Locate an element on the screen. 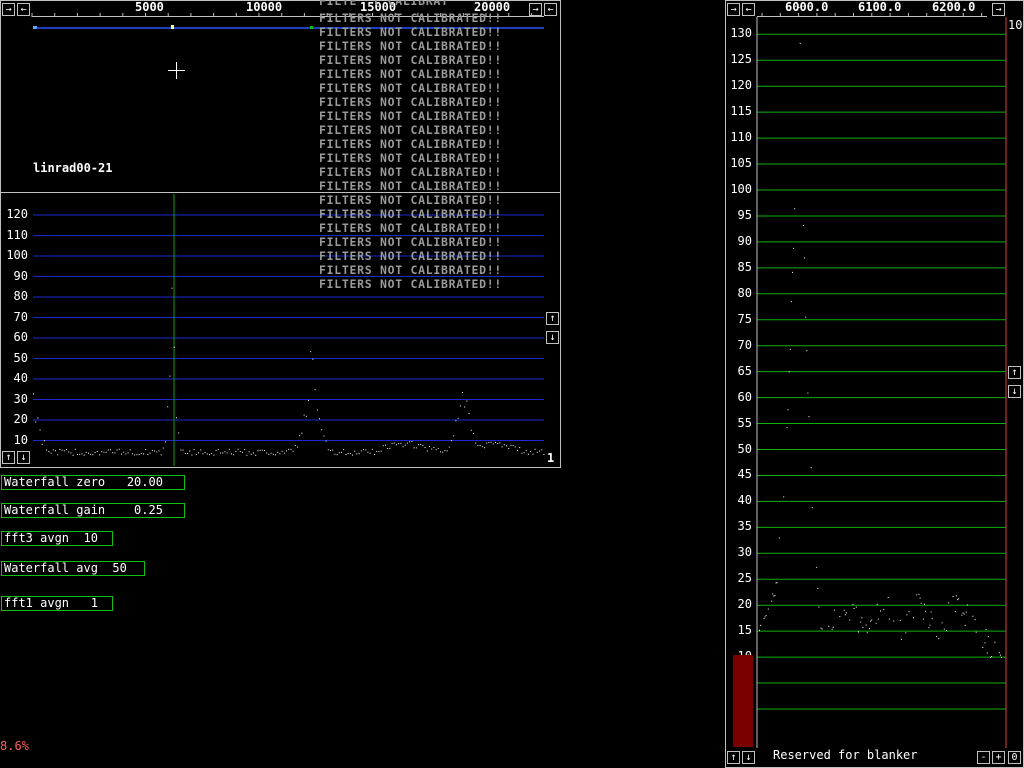 This screenshot has width=1024, height=768. baseband-right-button: → is located at coordinates (733, 9).